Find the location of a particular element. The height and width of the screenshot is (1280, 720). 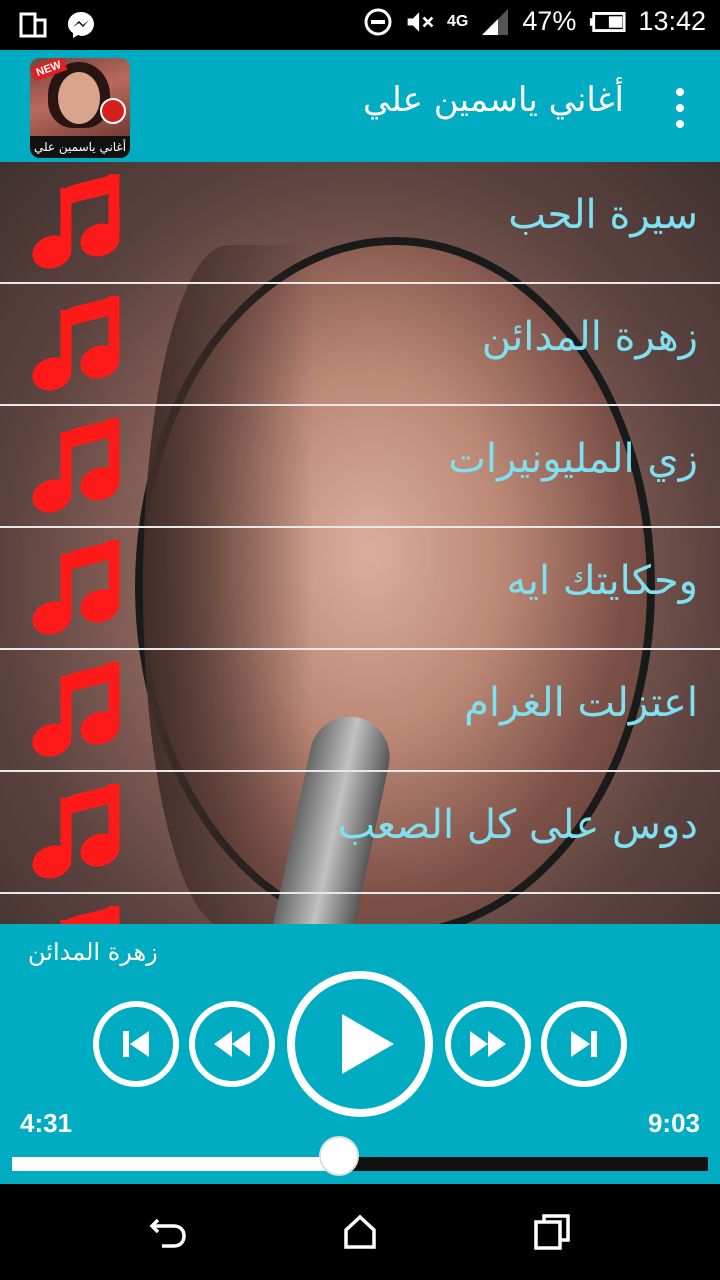

network-type: 4G is located at coordinates (458, 21).